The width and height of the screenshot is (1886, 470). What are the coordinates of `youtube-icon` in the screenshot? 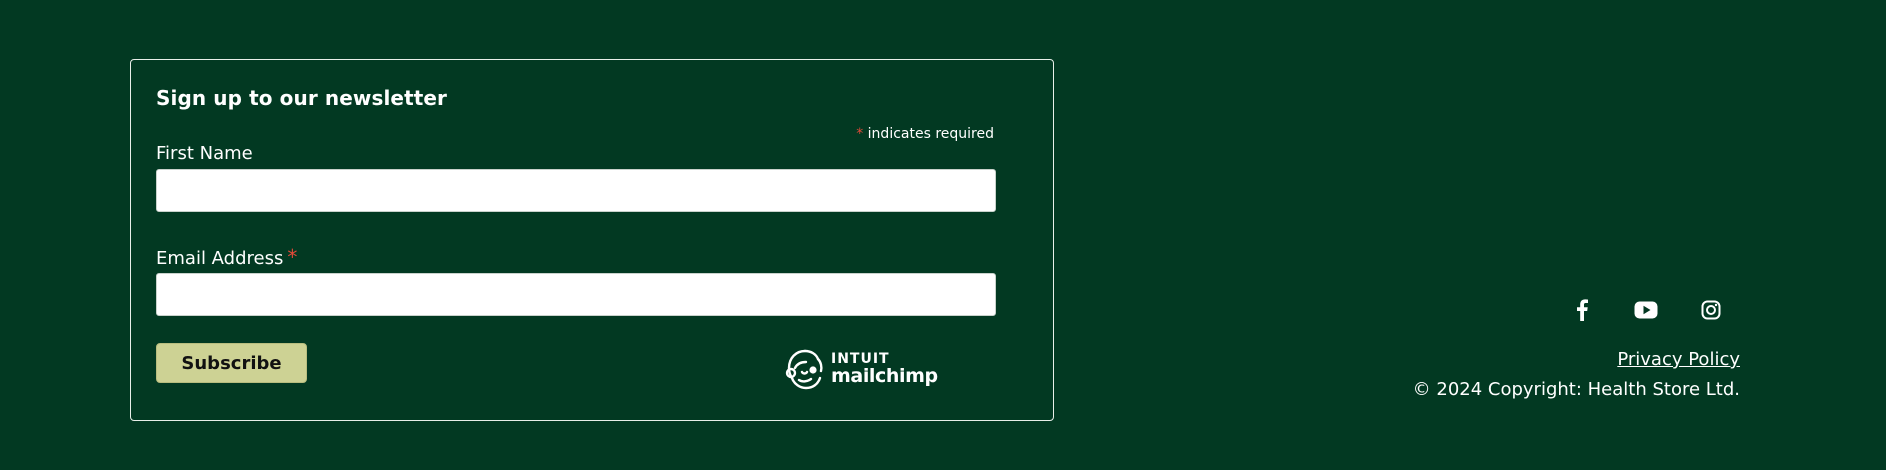 It's located at (1646, 310).